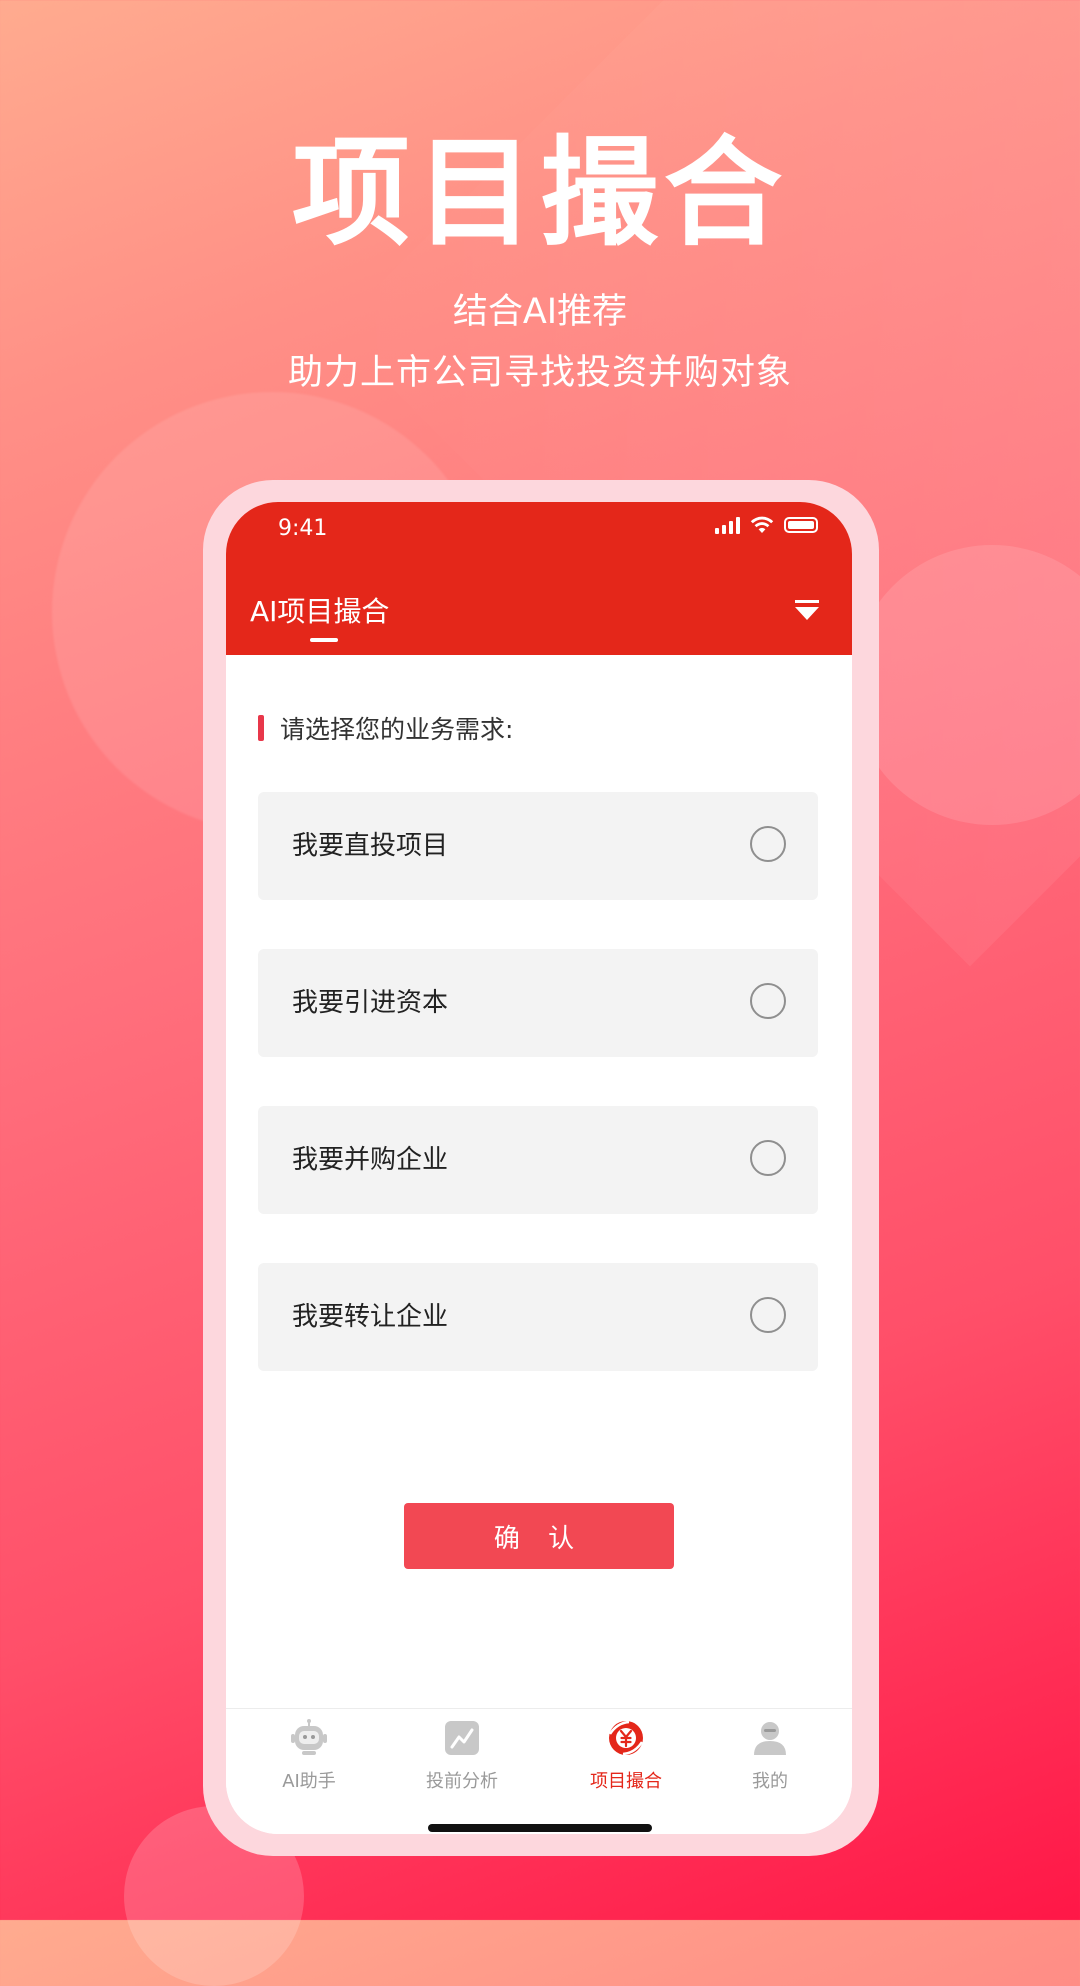 This screenshot has height=1986, width=1080. I want to click on top-bar: 9:41 AI项目撮合, so click(539, 578).